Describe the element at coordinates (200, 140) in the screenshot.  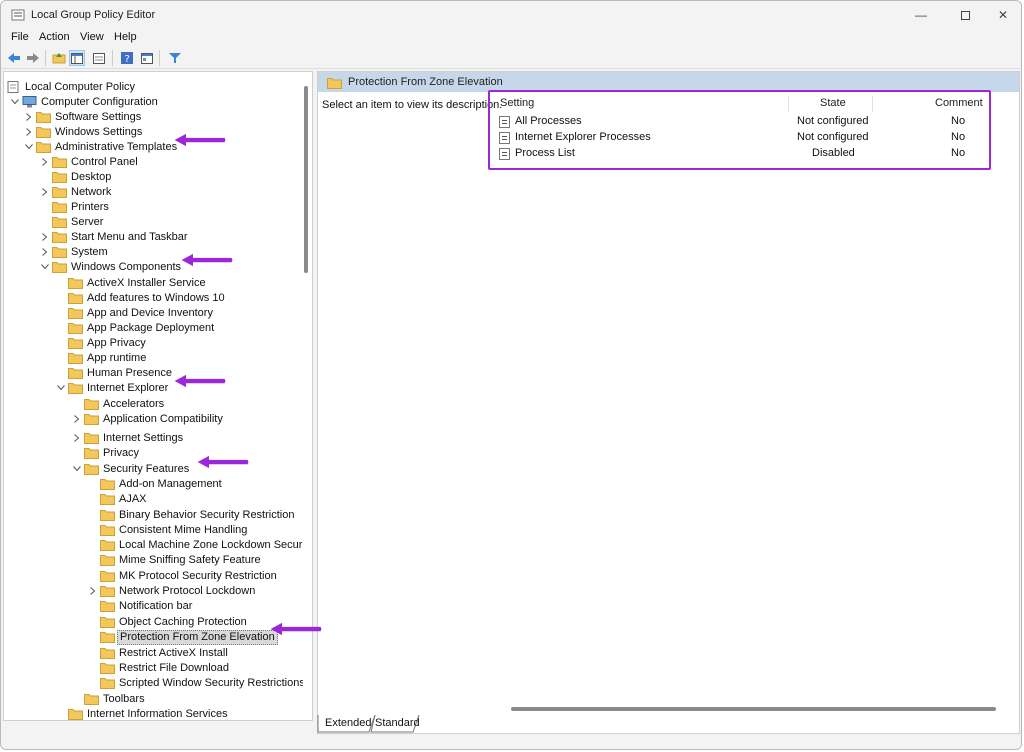
I see `annotation-arrow-icon` at that location.